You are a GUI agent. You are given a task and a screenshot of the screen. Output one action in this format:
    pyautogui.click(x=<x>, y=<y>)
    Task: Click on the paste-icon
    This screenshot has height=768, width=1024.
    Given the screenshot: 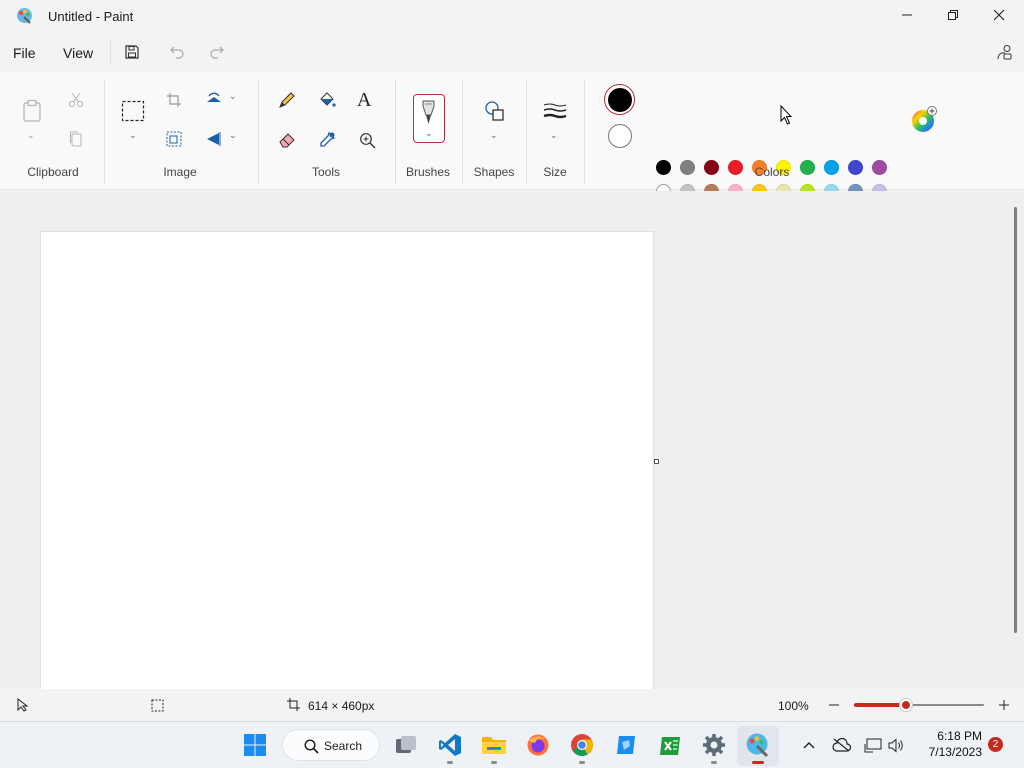 What is the action you would take?
    pyautogui.click(x=32, y=110)
    